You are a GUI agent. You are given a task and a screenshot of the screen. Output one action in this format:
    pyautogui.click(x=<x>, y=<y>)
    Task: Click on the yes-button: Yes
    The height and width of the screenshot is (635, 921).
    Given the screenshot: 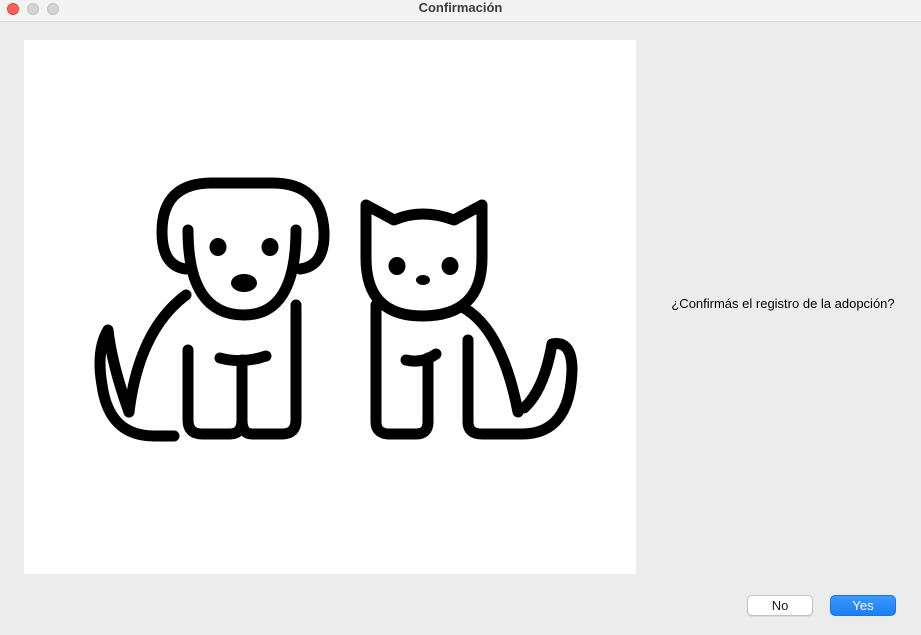 What is the action you would take?
    pyautogui.click(x=863, y=605)
    